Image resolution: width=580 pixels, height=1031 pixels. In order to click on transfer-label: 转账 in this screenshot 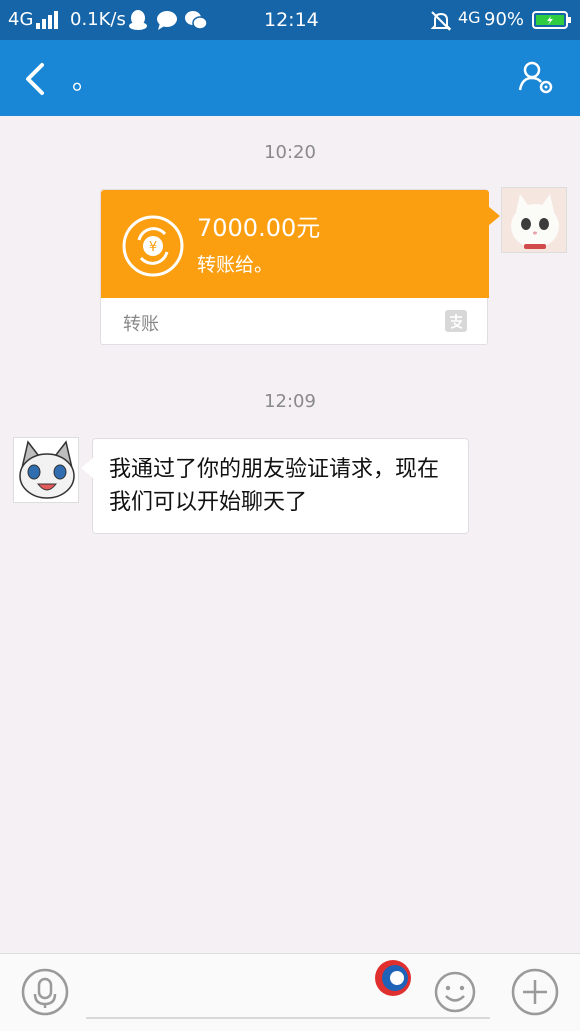, I will do `click(141, 324)`.